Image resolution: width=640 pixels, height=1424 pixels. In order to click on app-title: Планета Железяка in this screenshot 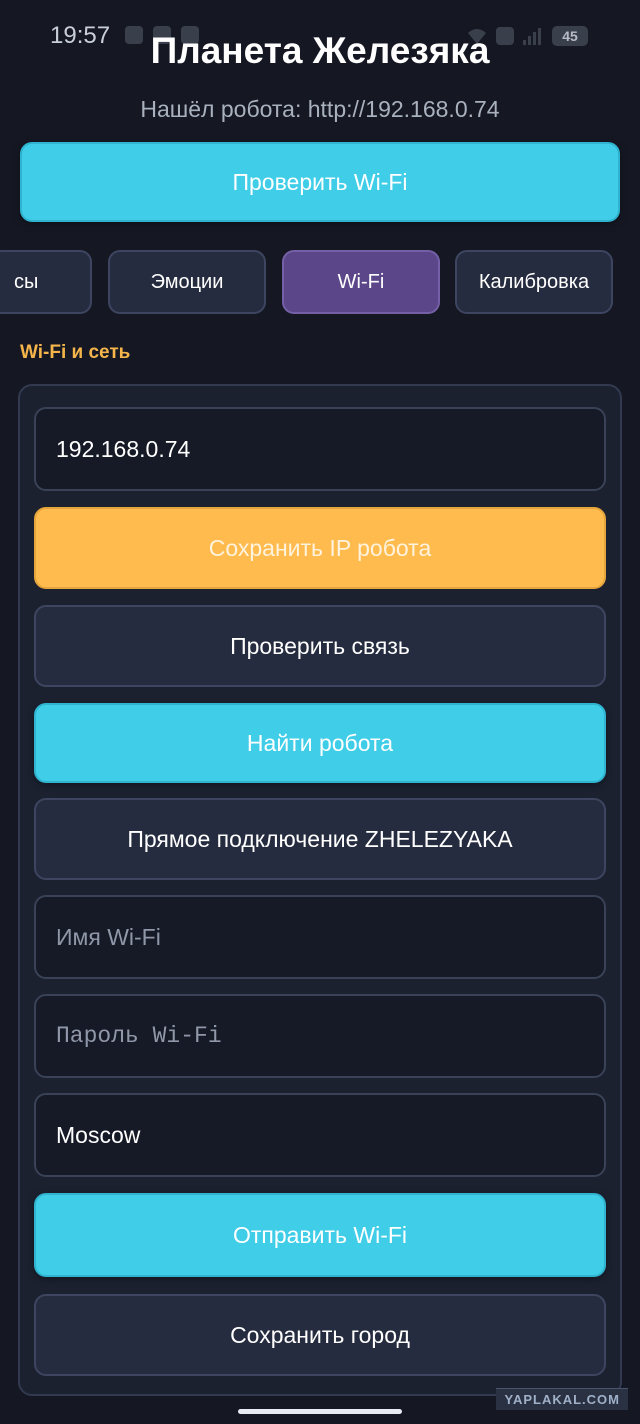, I will do `click(320, 50)`.